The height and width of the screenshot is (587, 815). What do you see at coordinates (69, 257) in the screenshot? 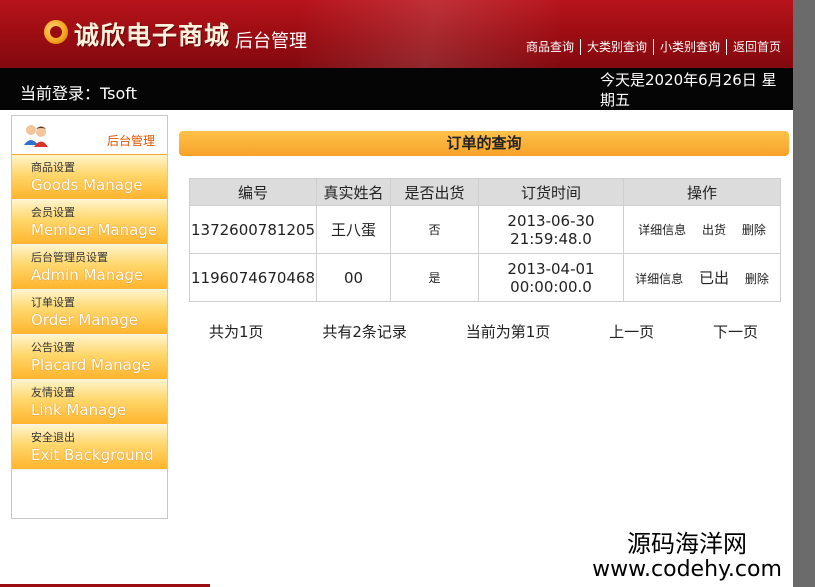
I see `sidebar-item-label: 后台管理员设置` at bounding box center [69, 257].